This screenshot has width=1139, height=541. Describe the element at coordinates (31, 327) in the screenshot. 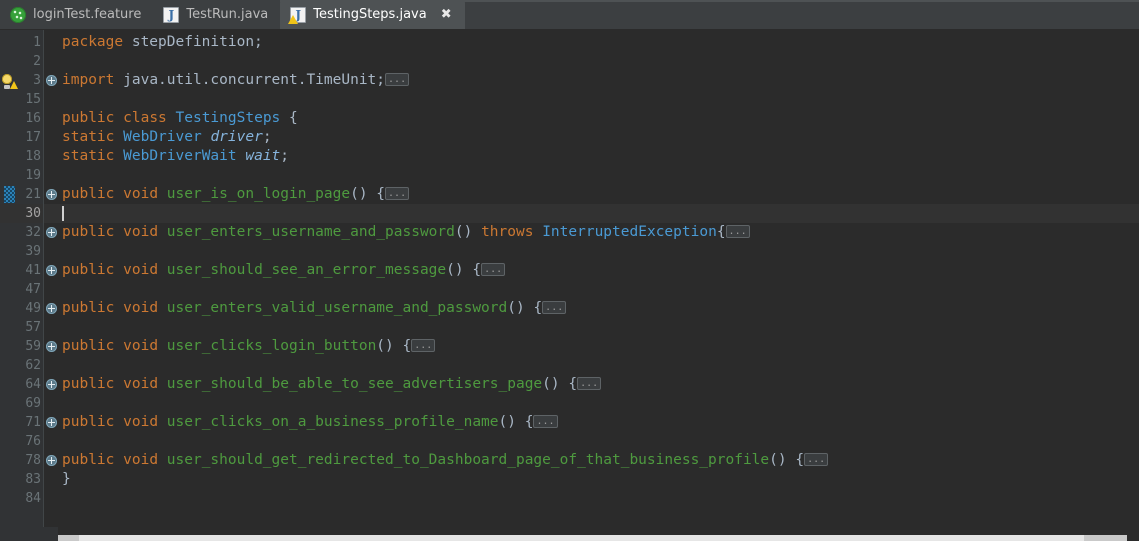

I see `line-number: 57` at that location.